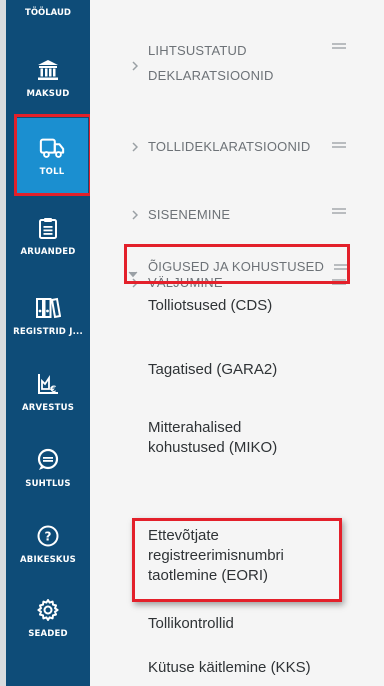 This screenshot has width=384, height=686. I want to click on section-label: TOLLIDEKLARATSIOONID, so click(229, 146).